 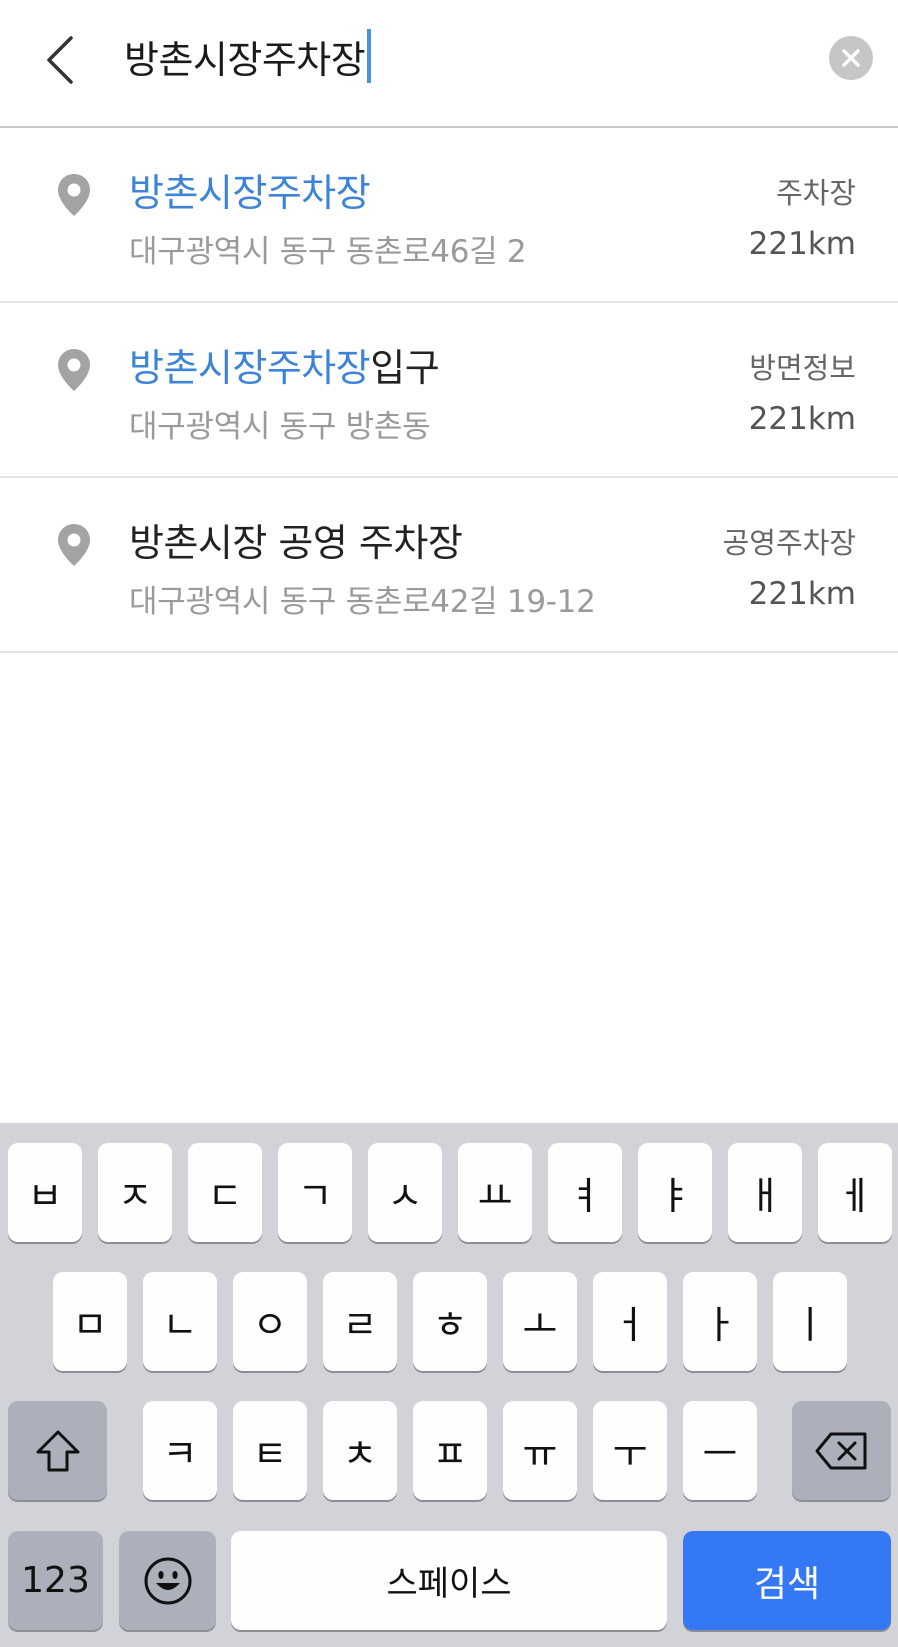 I want to click on emoji-icon, so click(x=167, y=1580).